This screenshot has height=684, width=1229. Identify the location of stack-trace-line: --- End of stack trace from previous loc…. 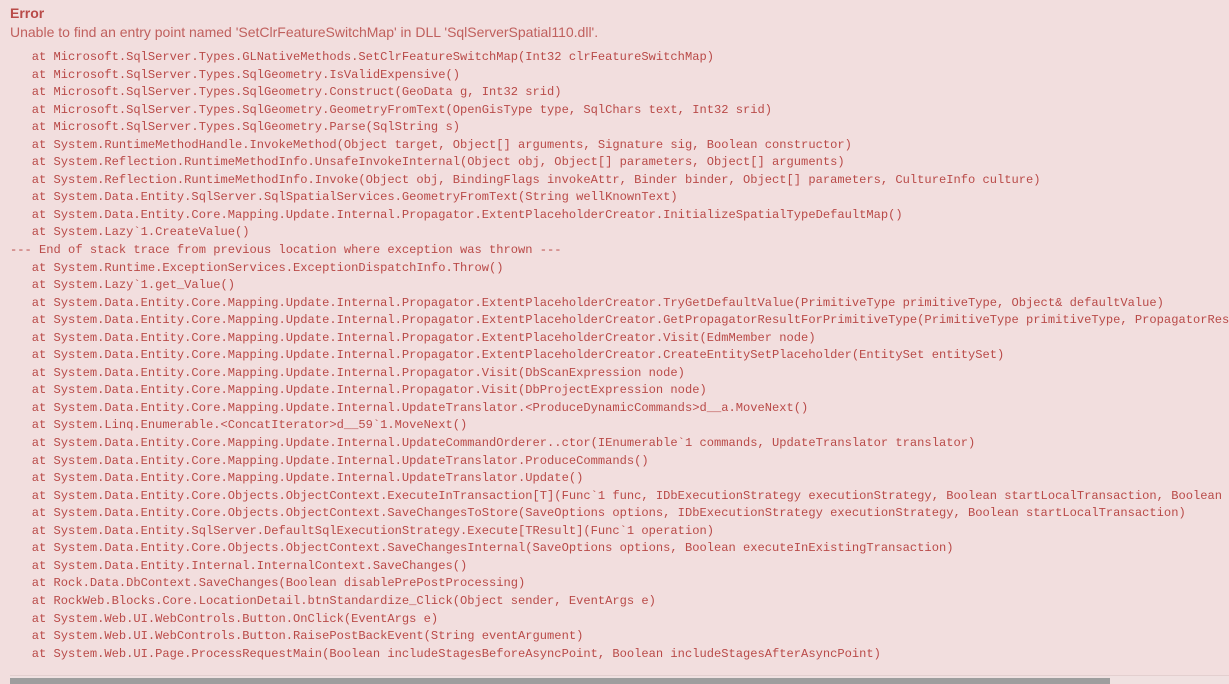
(286, 250).